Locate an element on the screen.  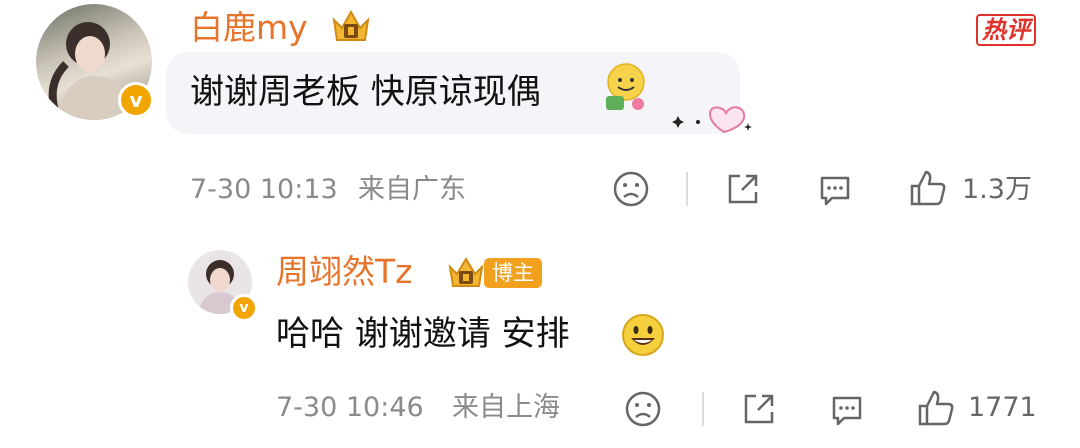
comment-time: 7-30 10:13 is located at coordinates (264, 189).